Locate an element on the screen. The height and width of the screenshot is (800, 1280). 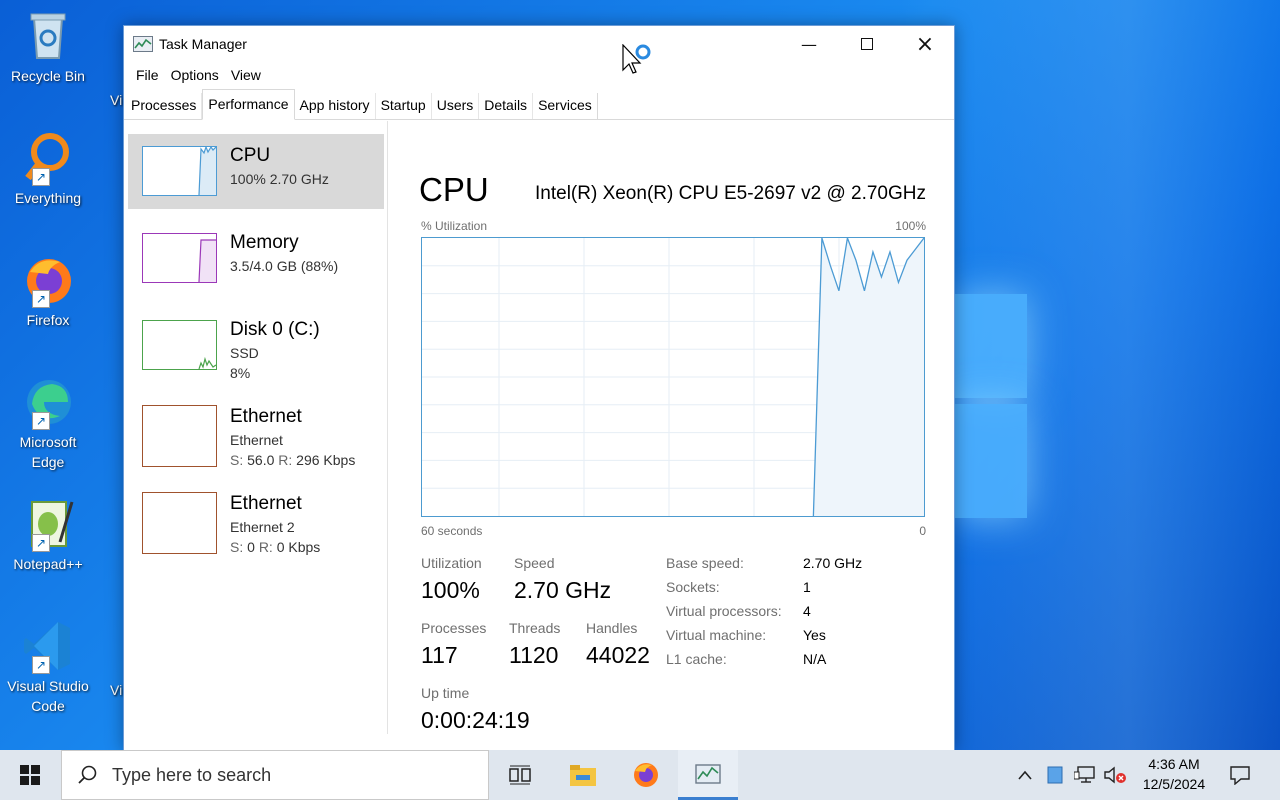
virtual-processors-value: 4 is located at coordinates (807, 611).